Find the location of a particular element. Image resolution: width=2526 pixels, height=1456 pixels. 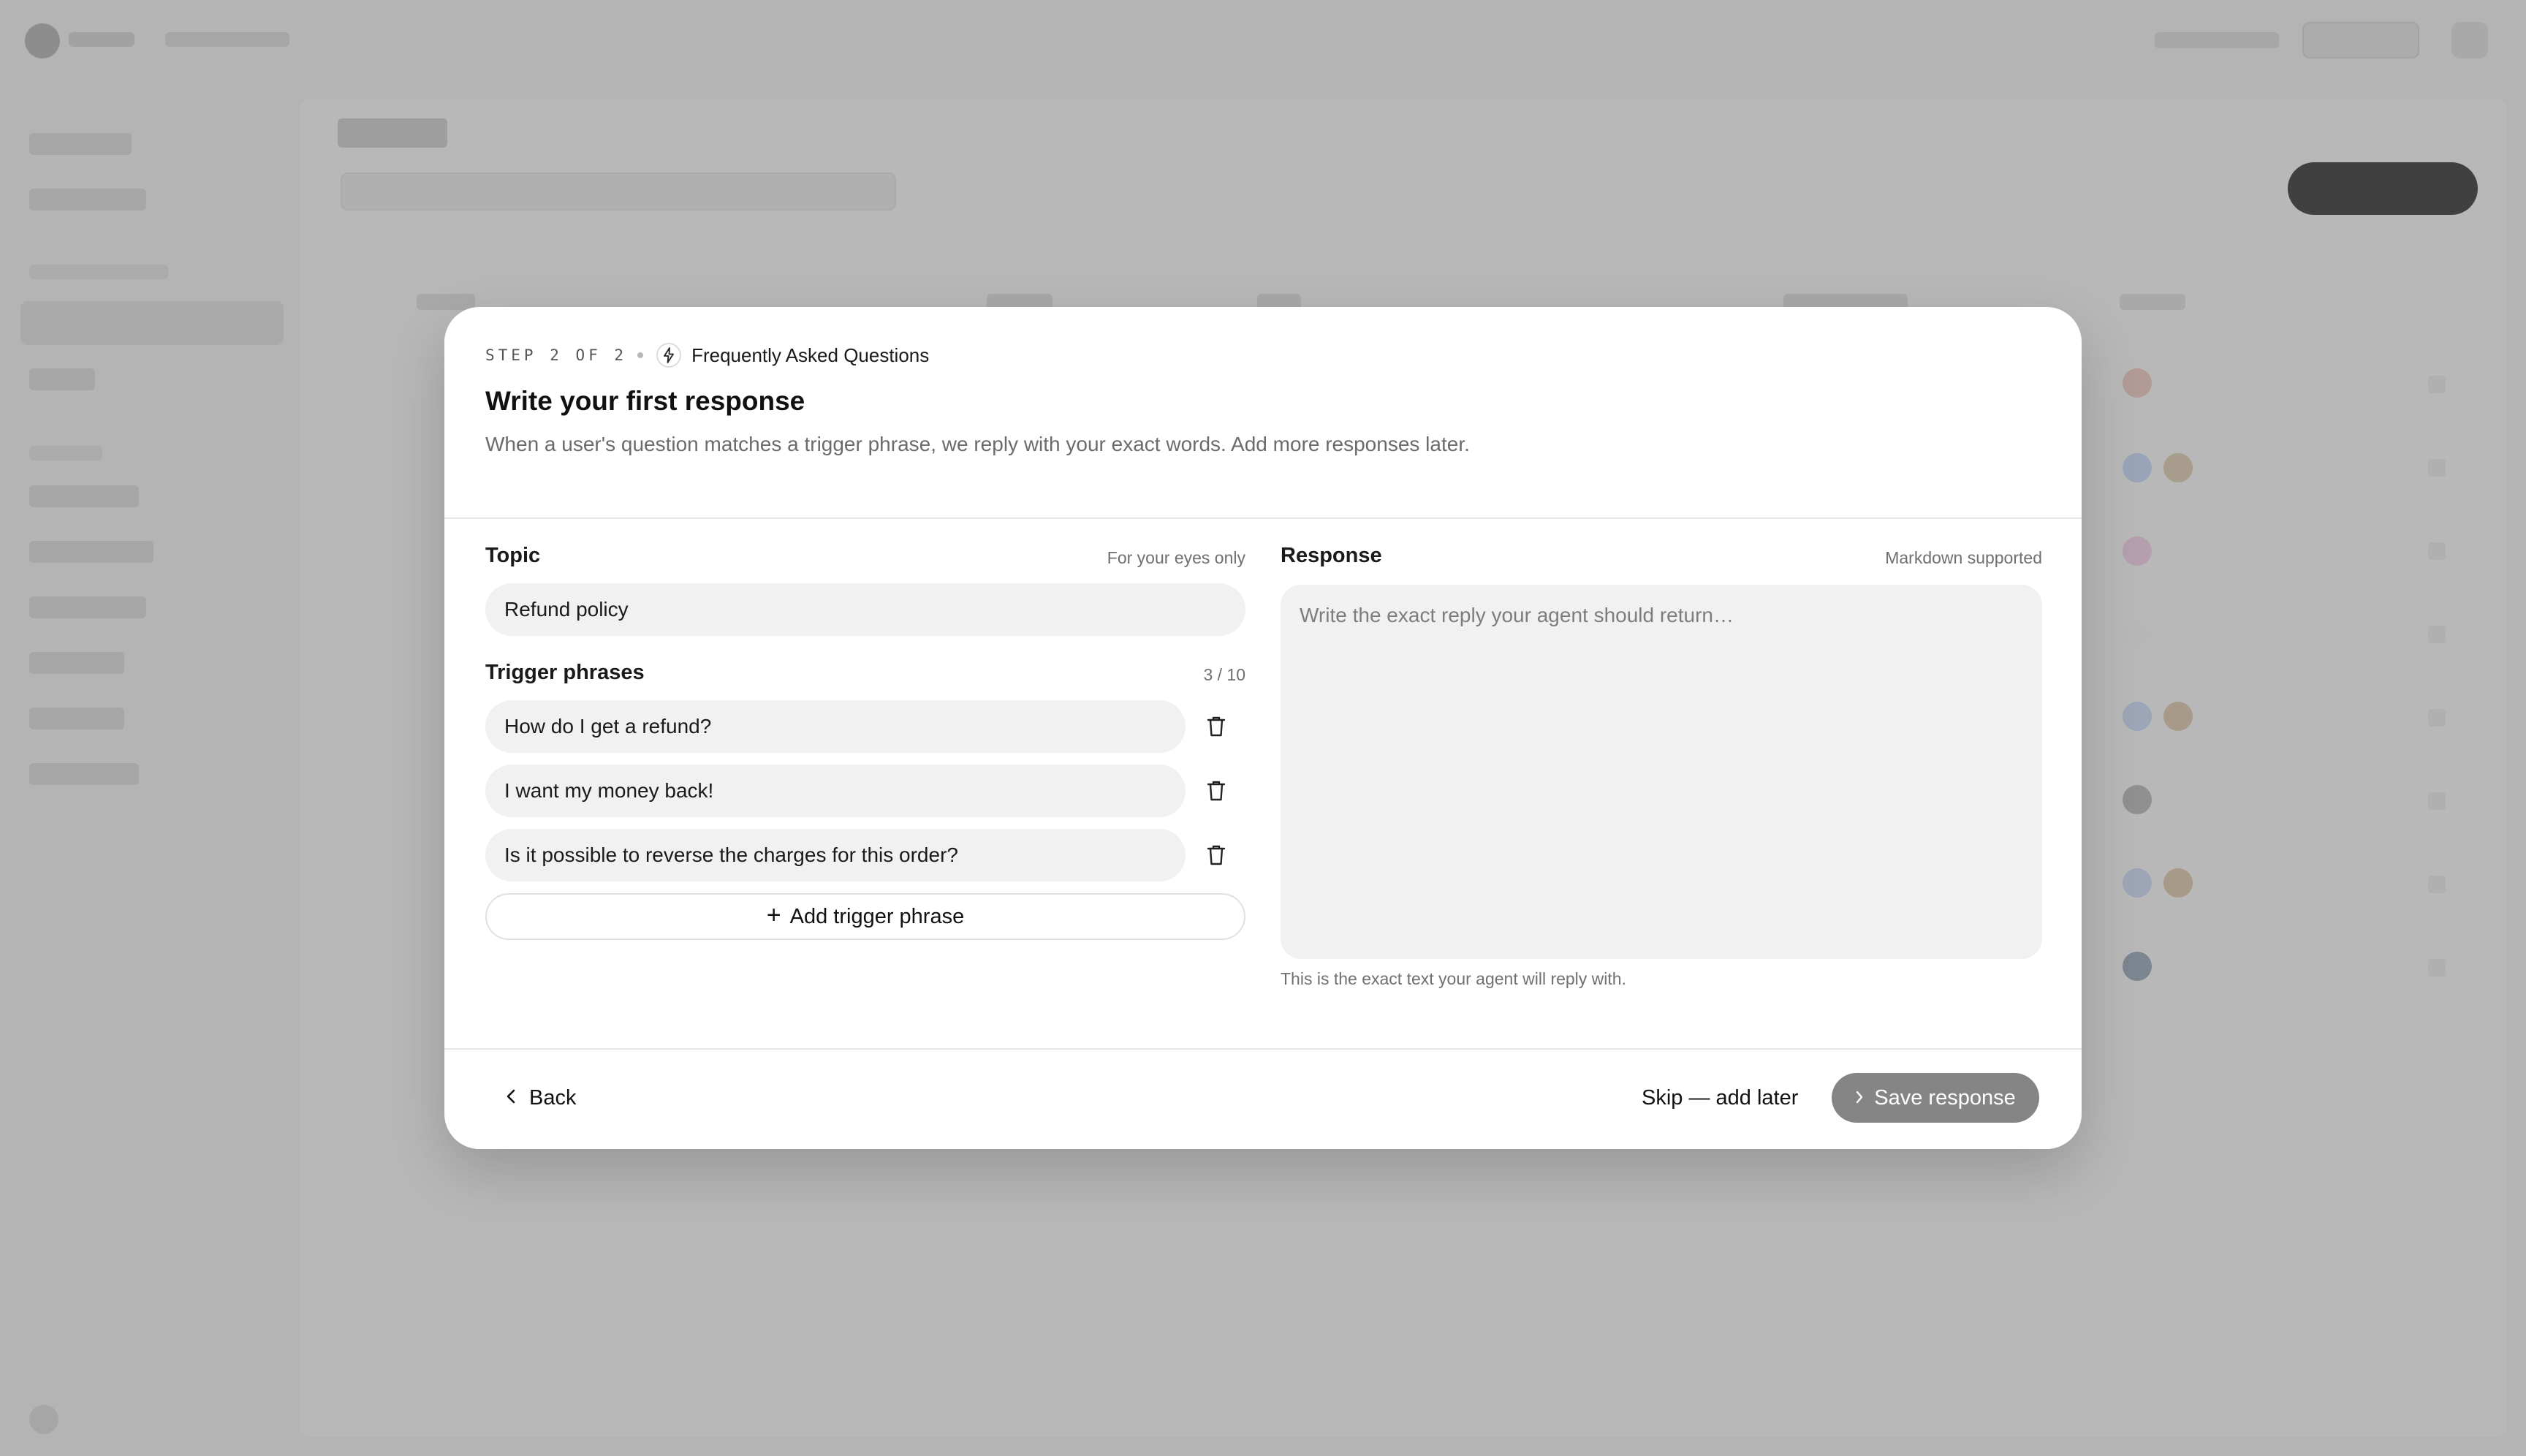

background-logo is located at coordinates (42, 40).